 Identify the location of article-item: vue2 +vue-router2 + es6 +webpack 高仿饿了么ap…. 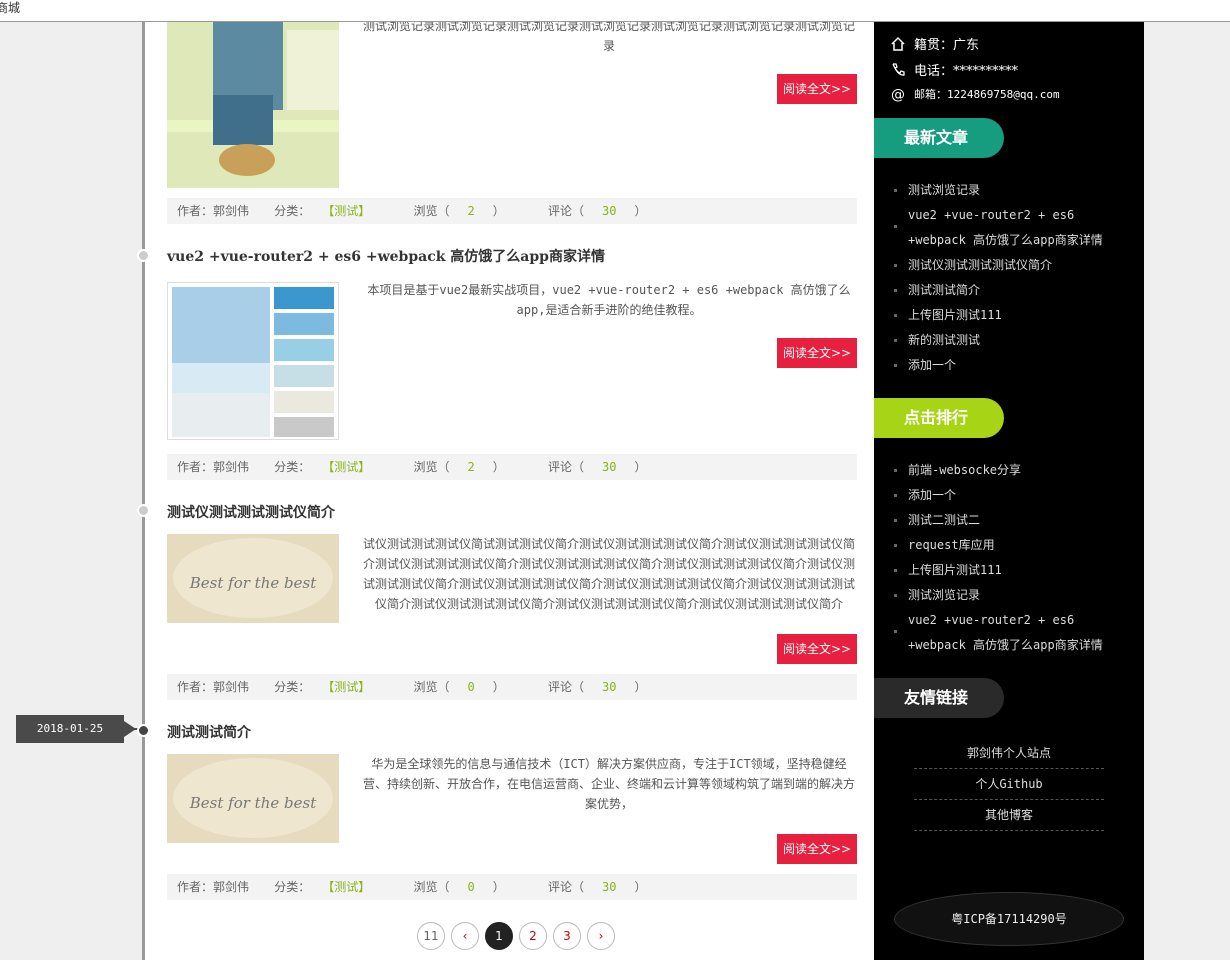
(512, 363).